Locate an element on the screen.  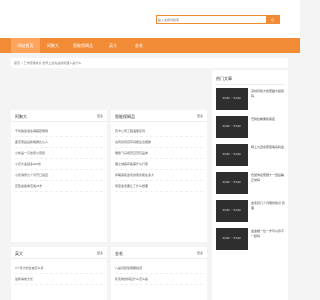
sidebar-item: 暂无图片 一 暂无图片 仓鼠你接聚细十一回后睡正常吗 is located at coordinates (251, 184).